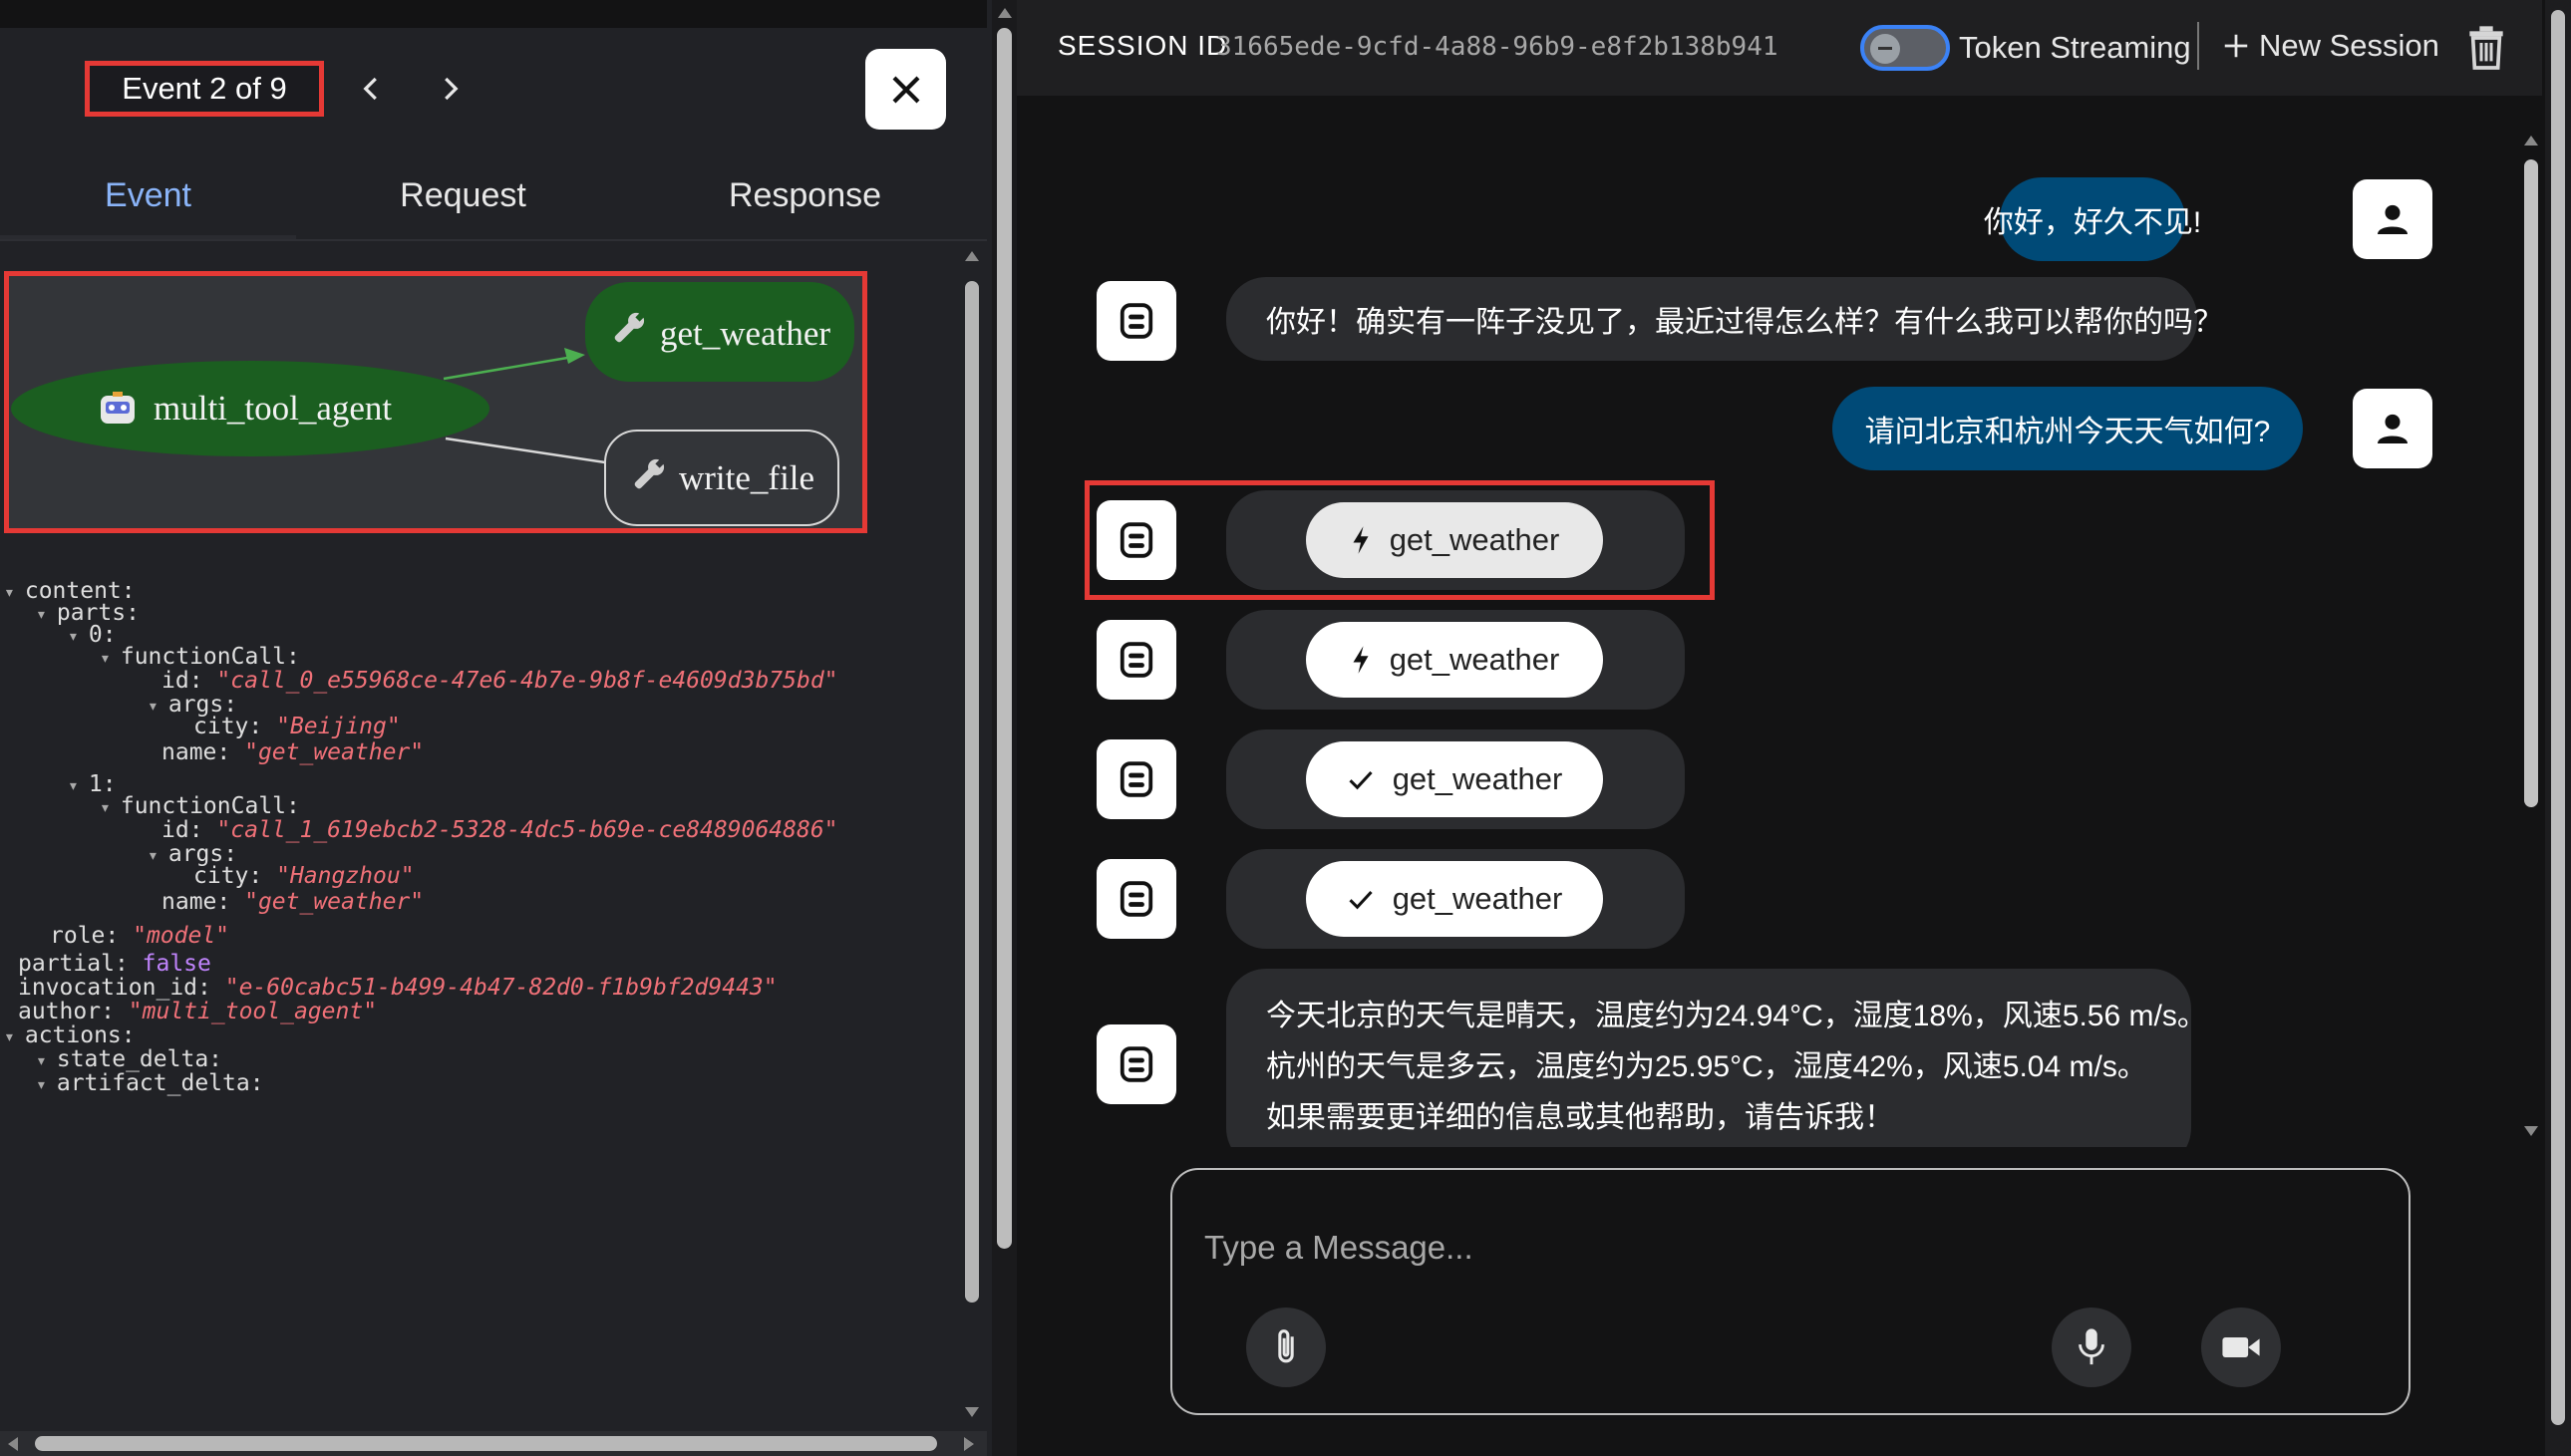 The width and height of the screenshot is (2571, 1456). Describe the element at coordinates (153, 1083) in the screenshot. I see `json-key: artifact_delta` at that location.